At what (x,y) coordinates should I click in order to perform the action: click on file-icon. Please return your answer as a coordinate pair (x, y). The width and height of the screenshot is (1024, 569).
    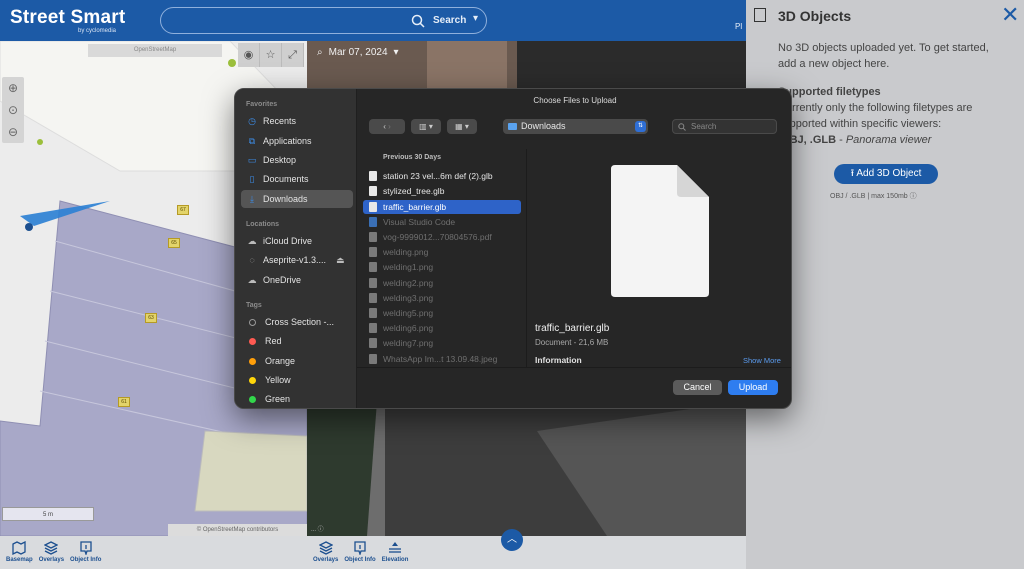
    Looking at the image, I should click on (373, 176).